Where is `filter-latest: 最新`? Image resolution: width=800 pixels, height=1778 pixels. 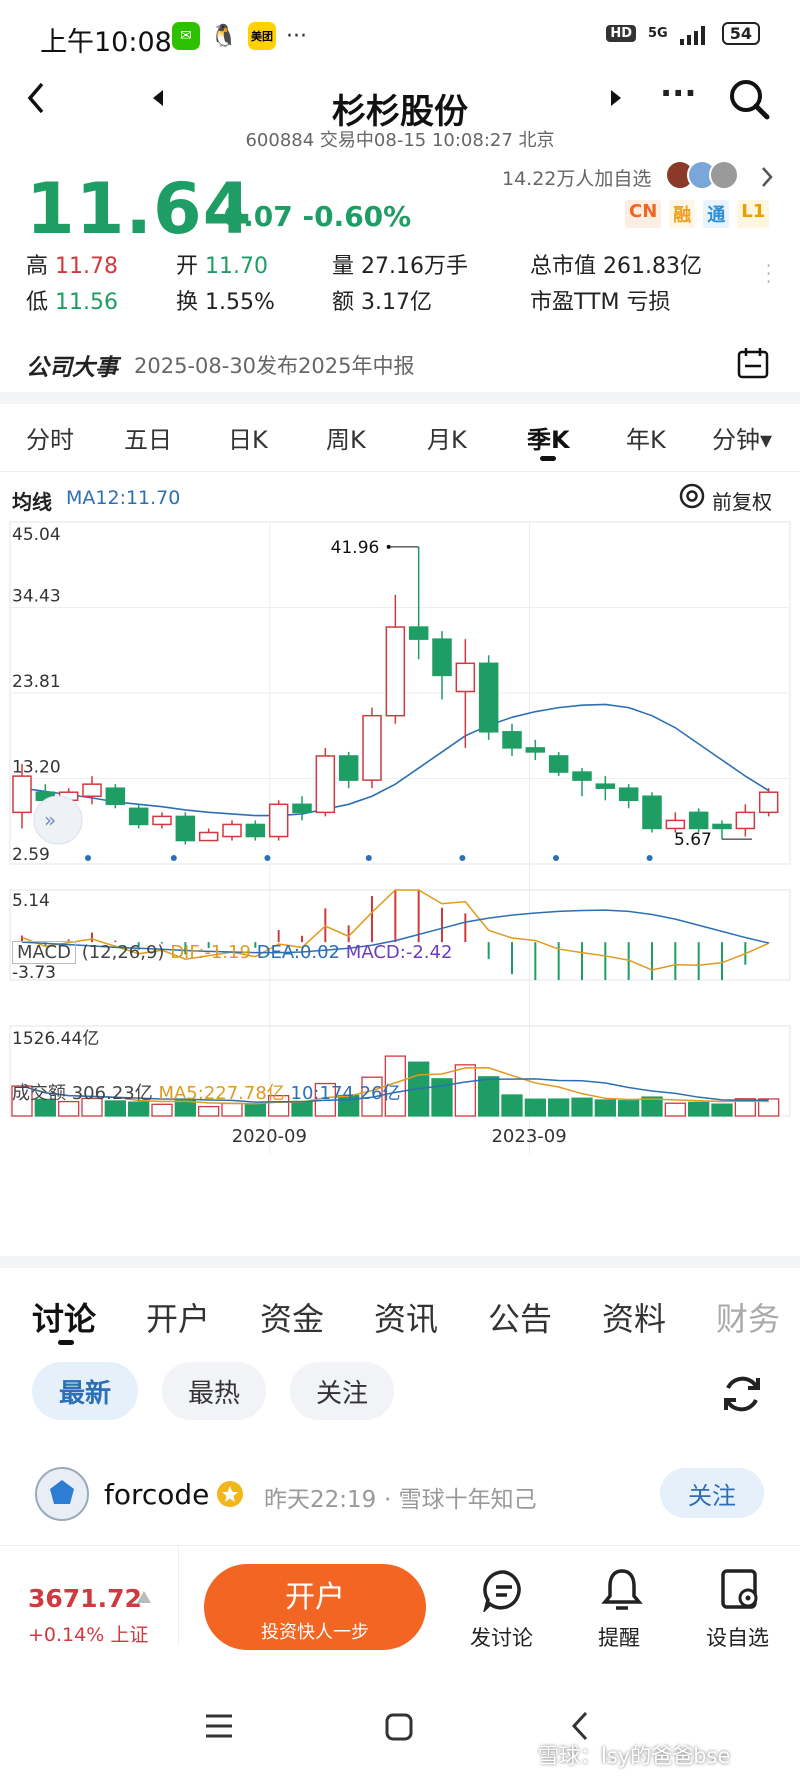 filter-latest: 最新 is located at coordinates (85, 1391).